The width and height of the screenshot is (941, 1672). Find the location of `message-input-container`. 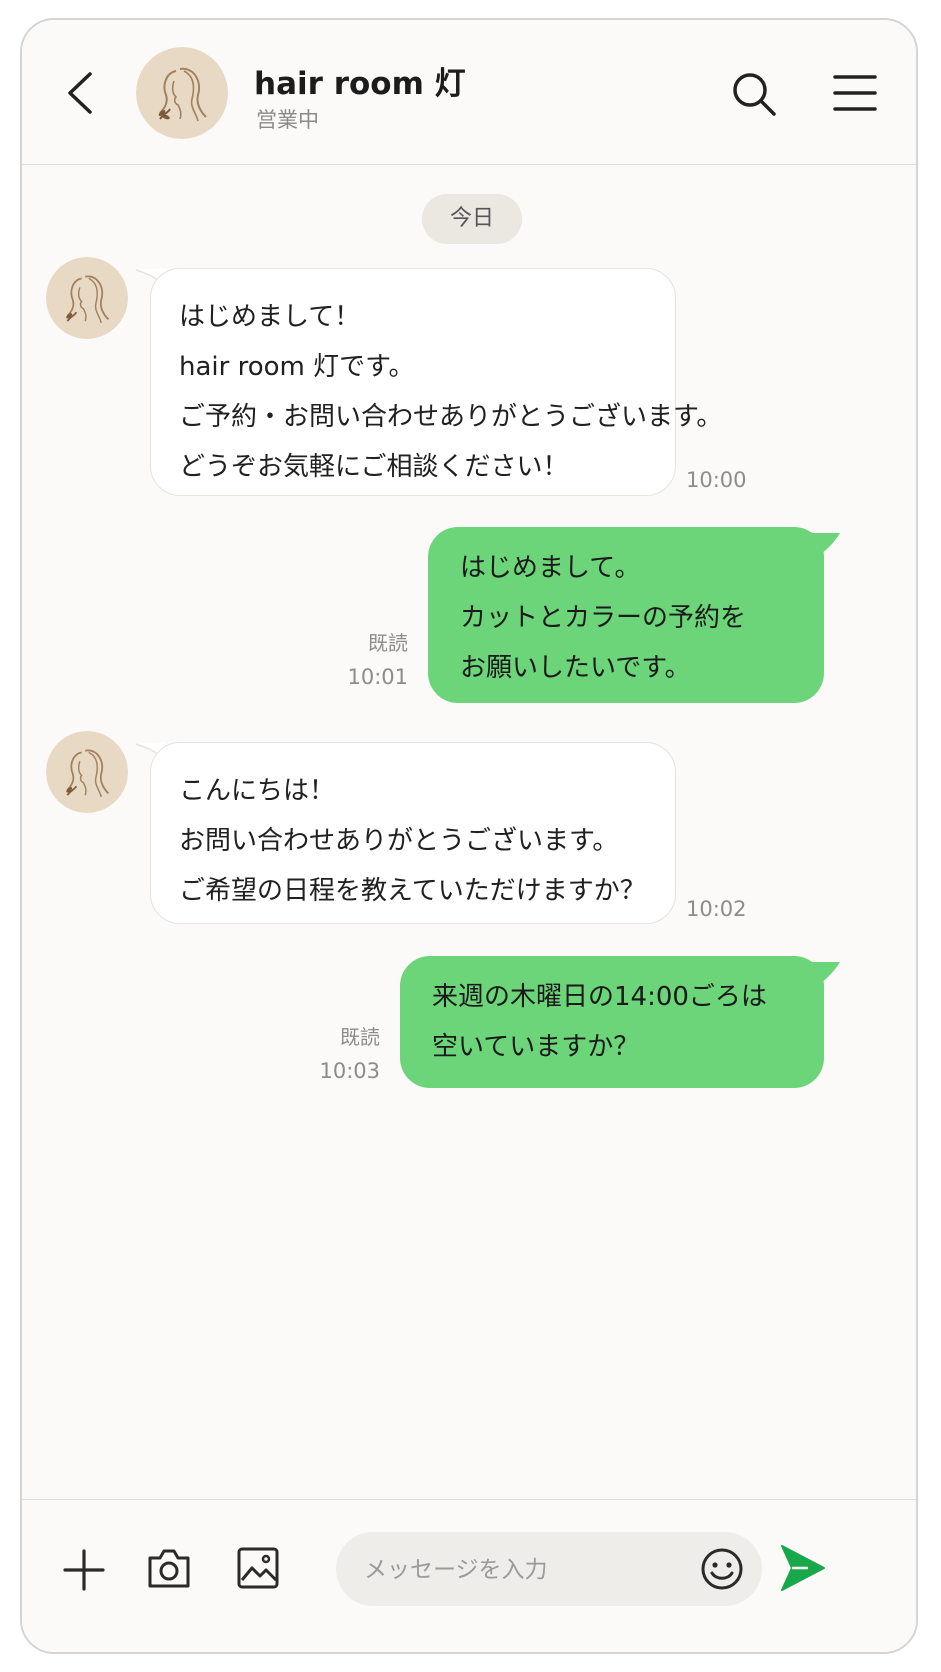

message-input-container is located at coordinates (549, 1570).